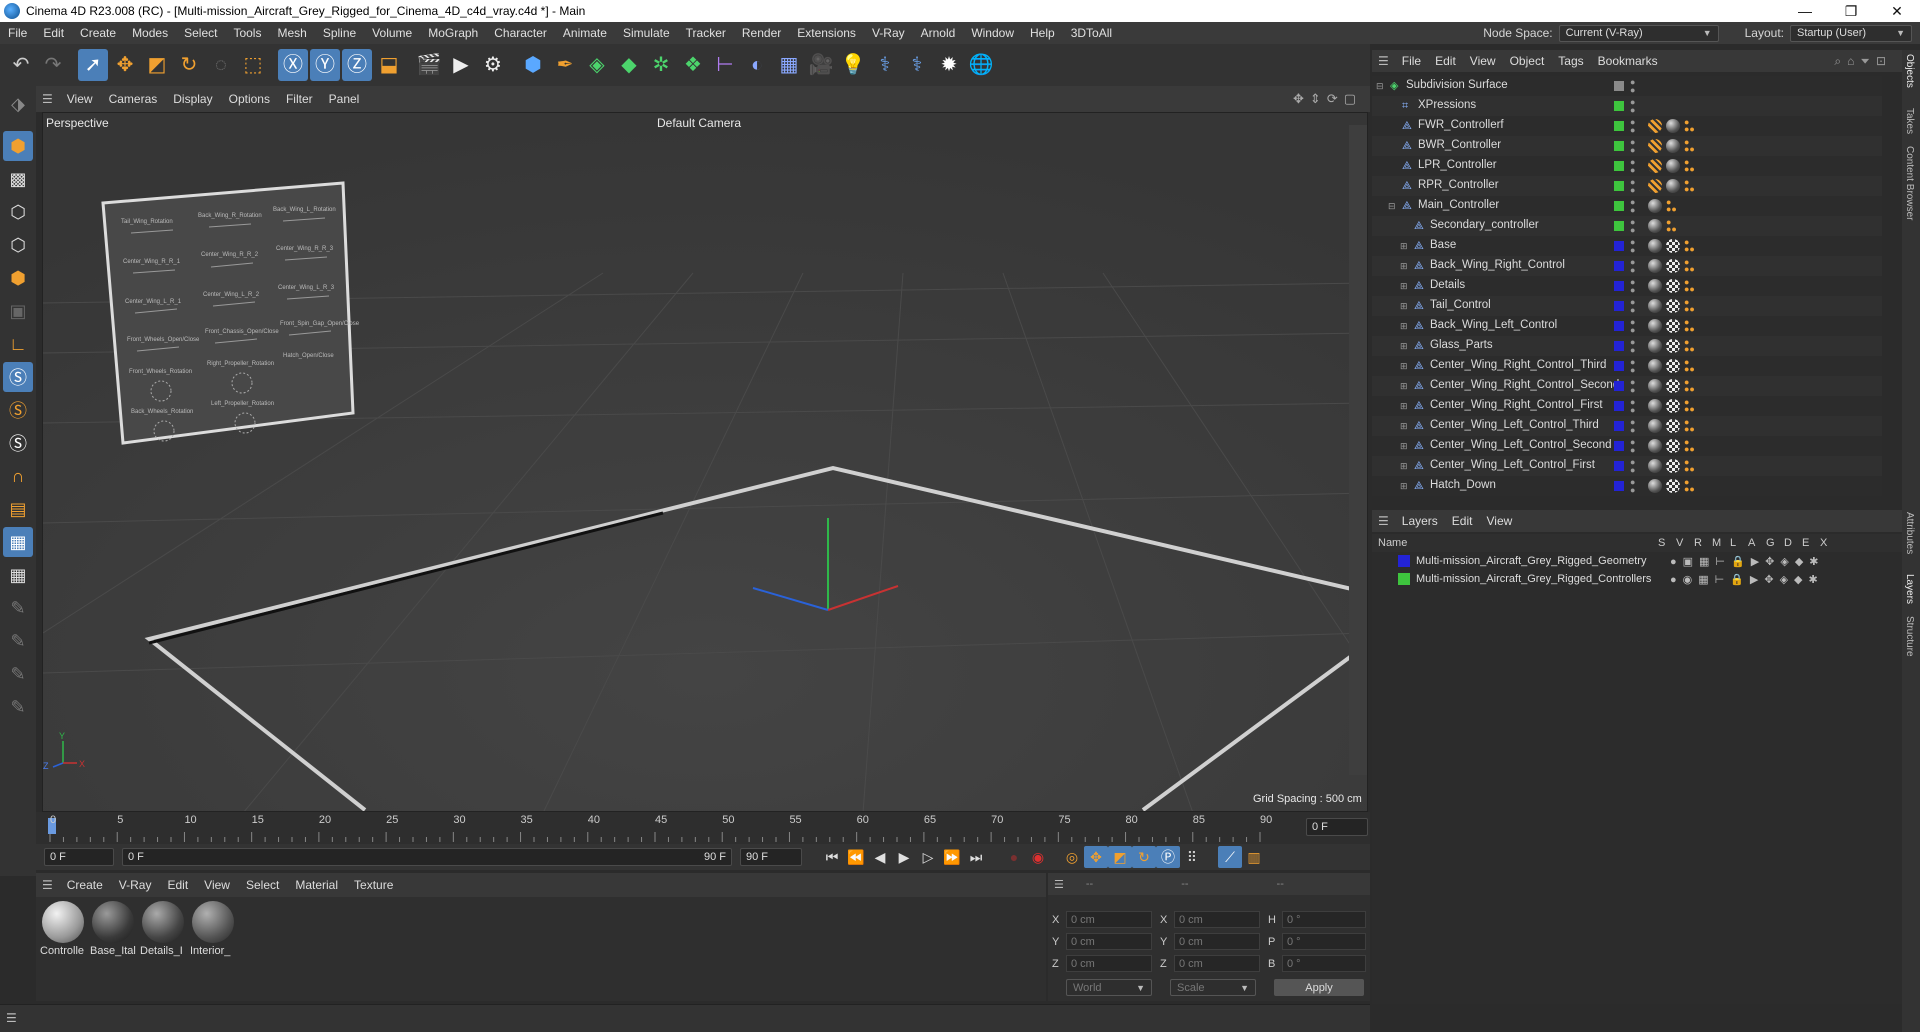 This screenshot has height=1032, width=1920. Describe the element at coordinates (928, 857) in the screenshot. I see `next-frame-button: ▷` at that location.